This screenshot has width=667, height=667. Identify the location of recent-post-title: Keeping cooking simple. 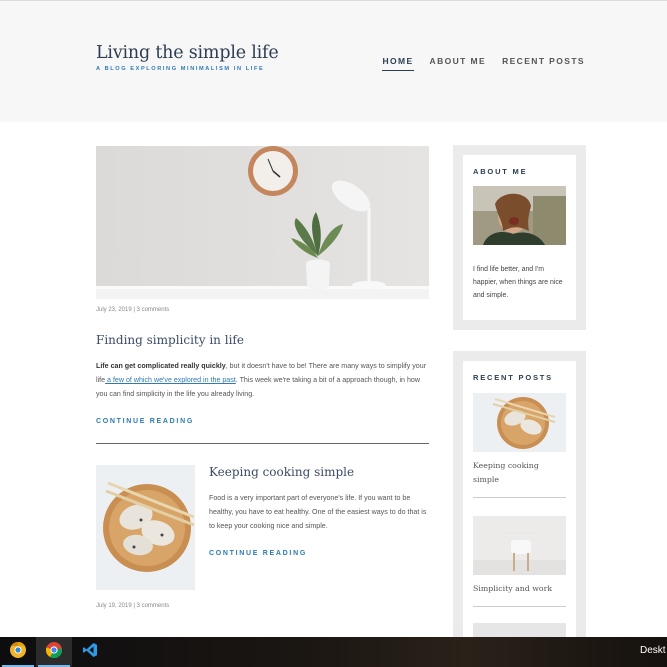
(519, 473).